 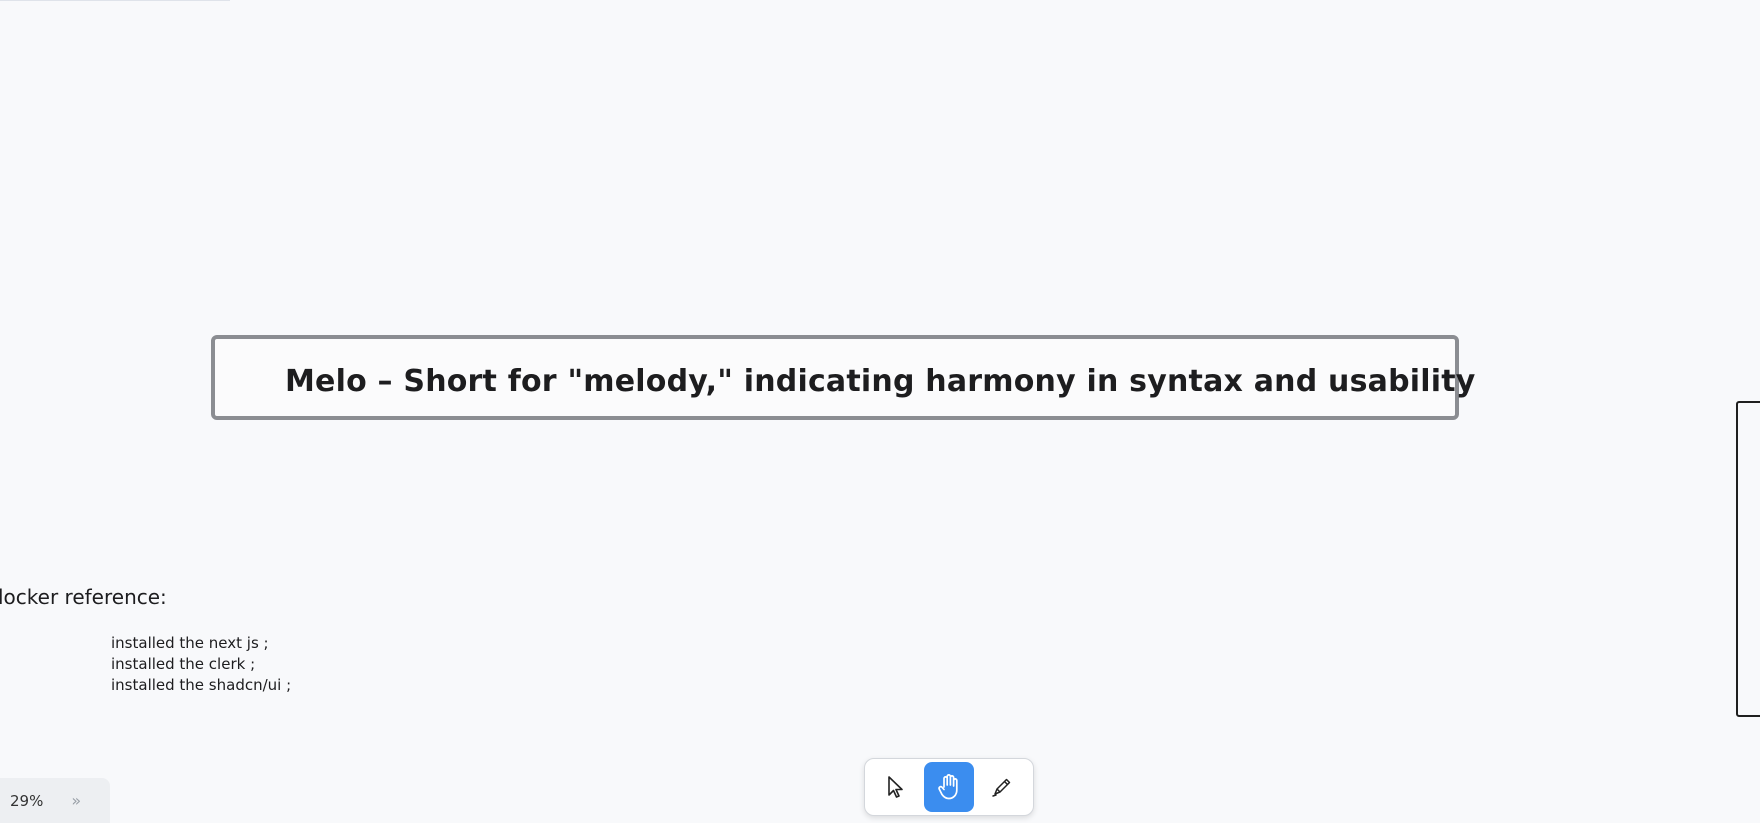 I want to click on hand-icon, so click(x=948, y=787).